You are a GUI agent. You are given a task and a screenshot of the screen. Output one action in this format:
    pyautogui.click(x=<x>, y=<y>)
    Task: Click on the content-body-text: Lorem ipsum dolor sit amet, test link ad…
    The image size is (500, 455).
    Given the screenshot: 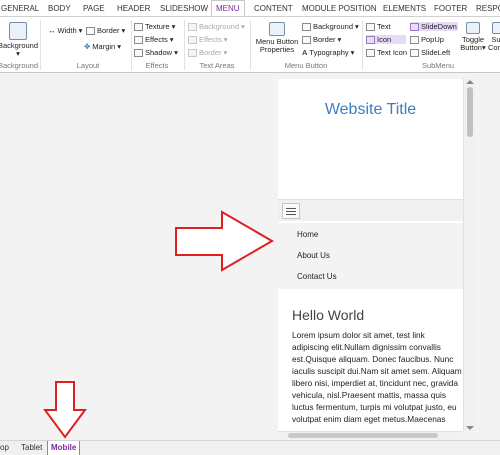 What is the action you would take?
    pyautogui.click(x=377, y=377)
    